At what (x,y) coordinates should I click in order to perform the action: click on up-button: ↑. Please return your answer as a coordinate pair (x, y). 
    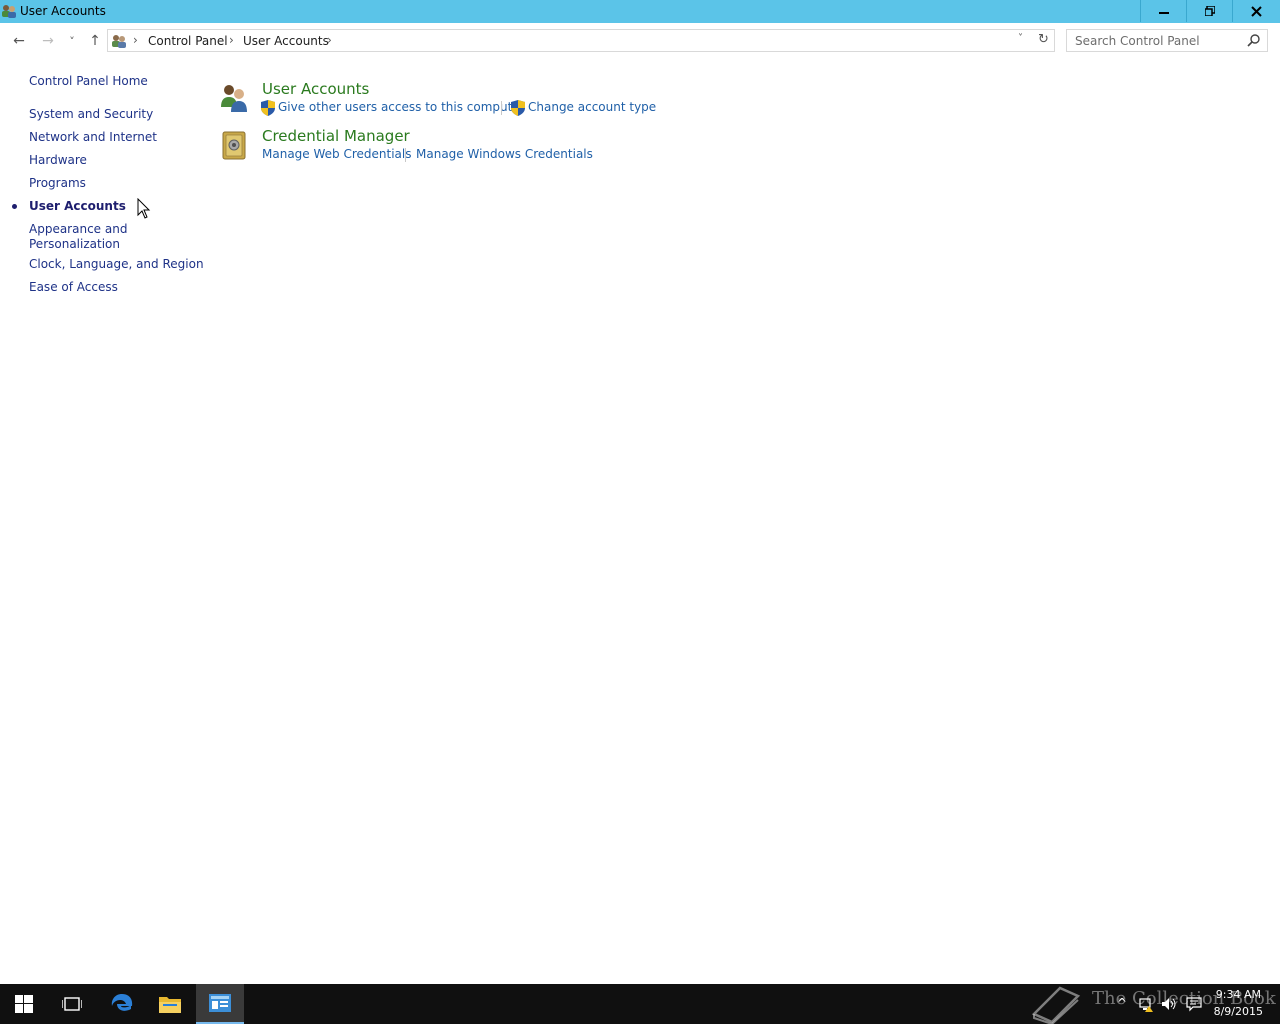
    Looking at the image, I should click on (95, 41).